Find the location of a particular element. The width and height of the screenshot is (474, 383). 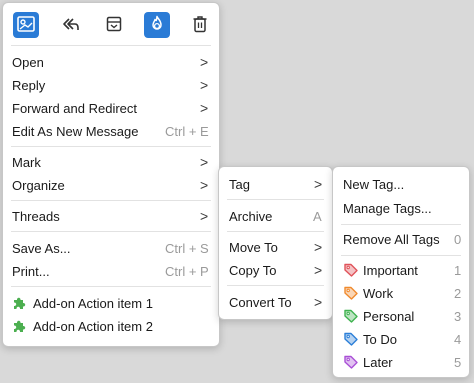

menu-item-move-to: Move To > is located at coordinates (275, 247).